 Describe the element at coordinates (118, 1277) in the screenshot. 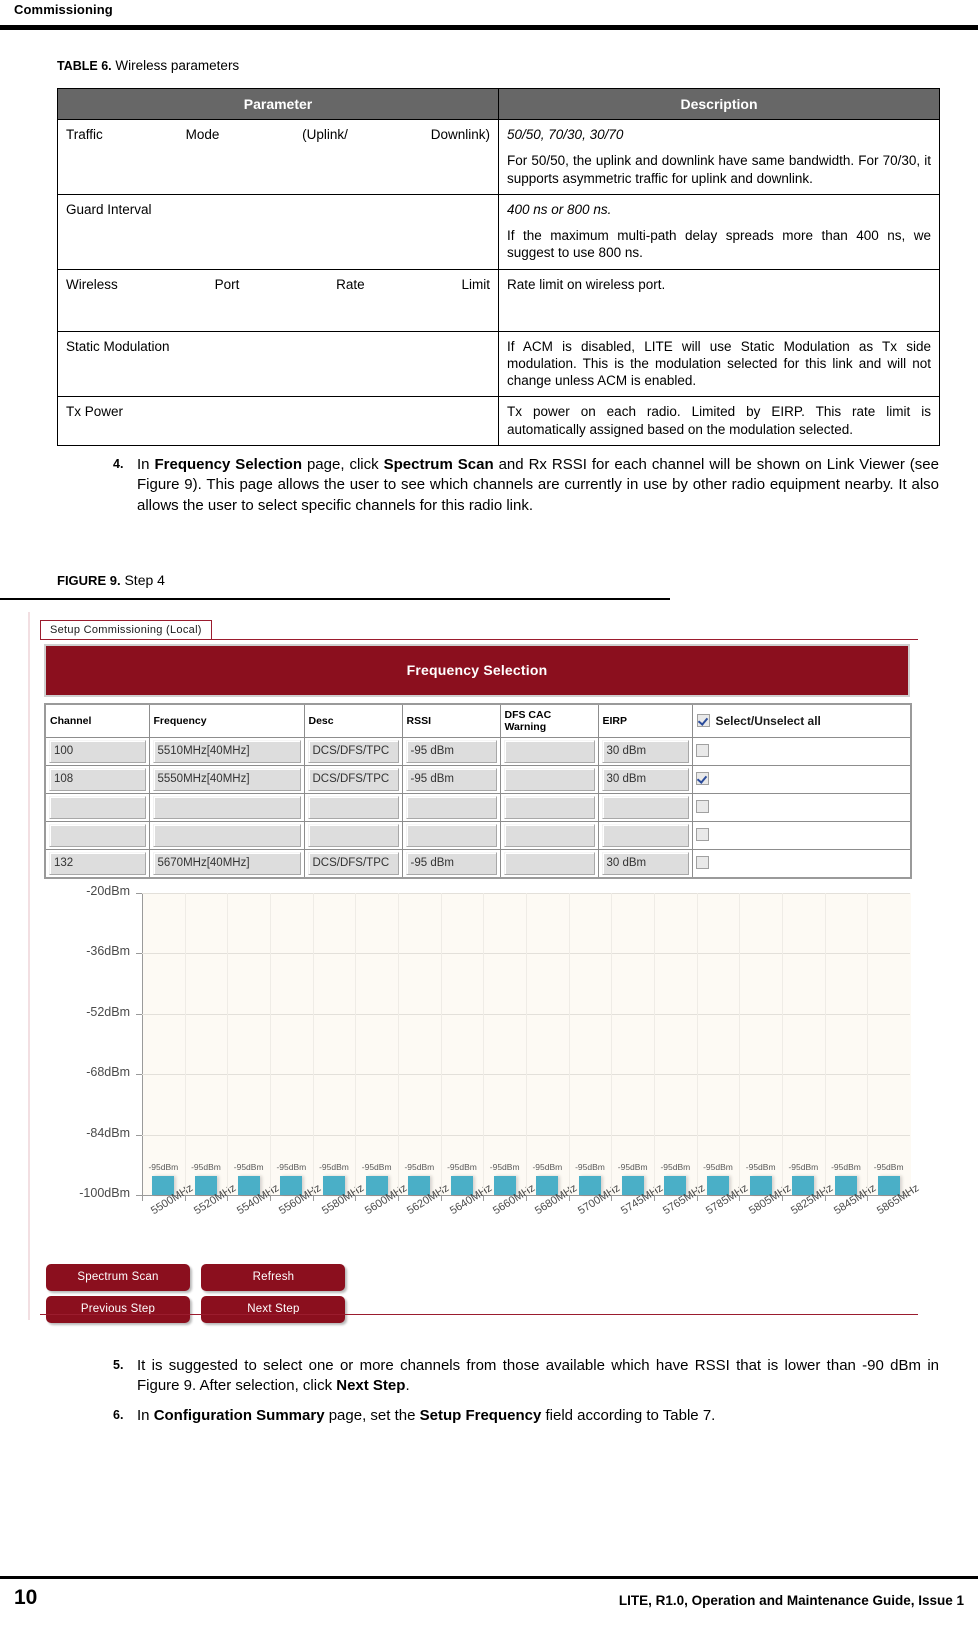

I see `spectrum-scan-button: Spectrum Scan` at that location.